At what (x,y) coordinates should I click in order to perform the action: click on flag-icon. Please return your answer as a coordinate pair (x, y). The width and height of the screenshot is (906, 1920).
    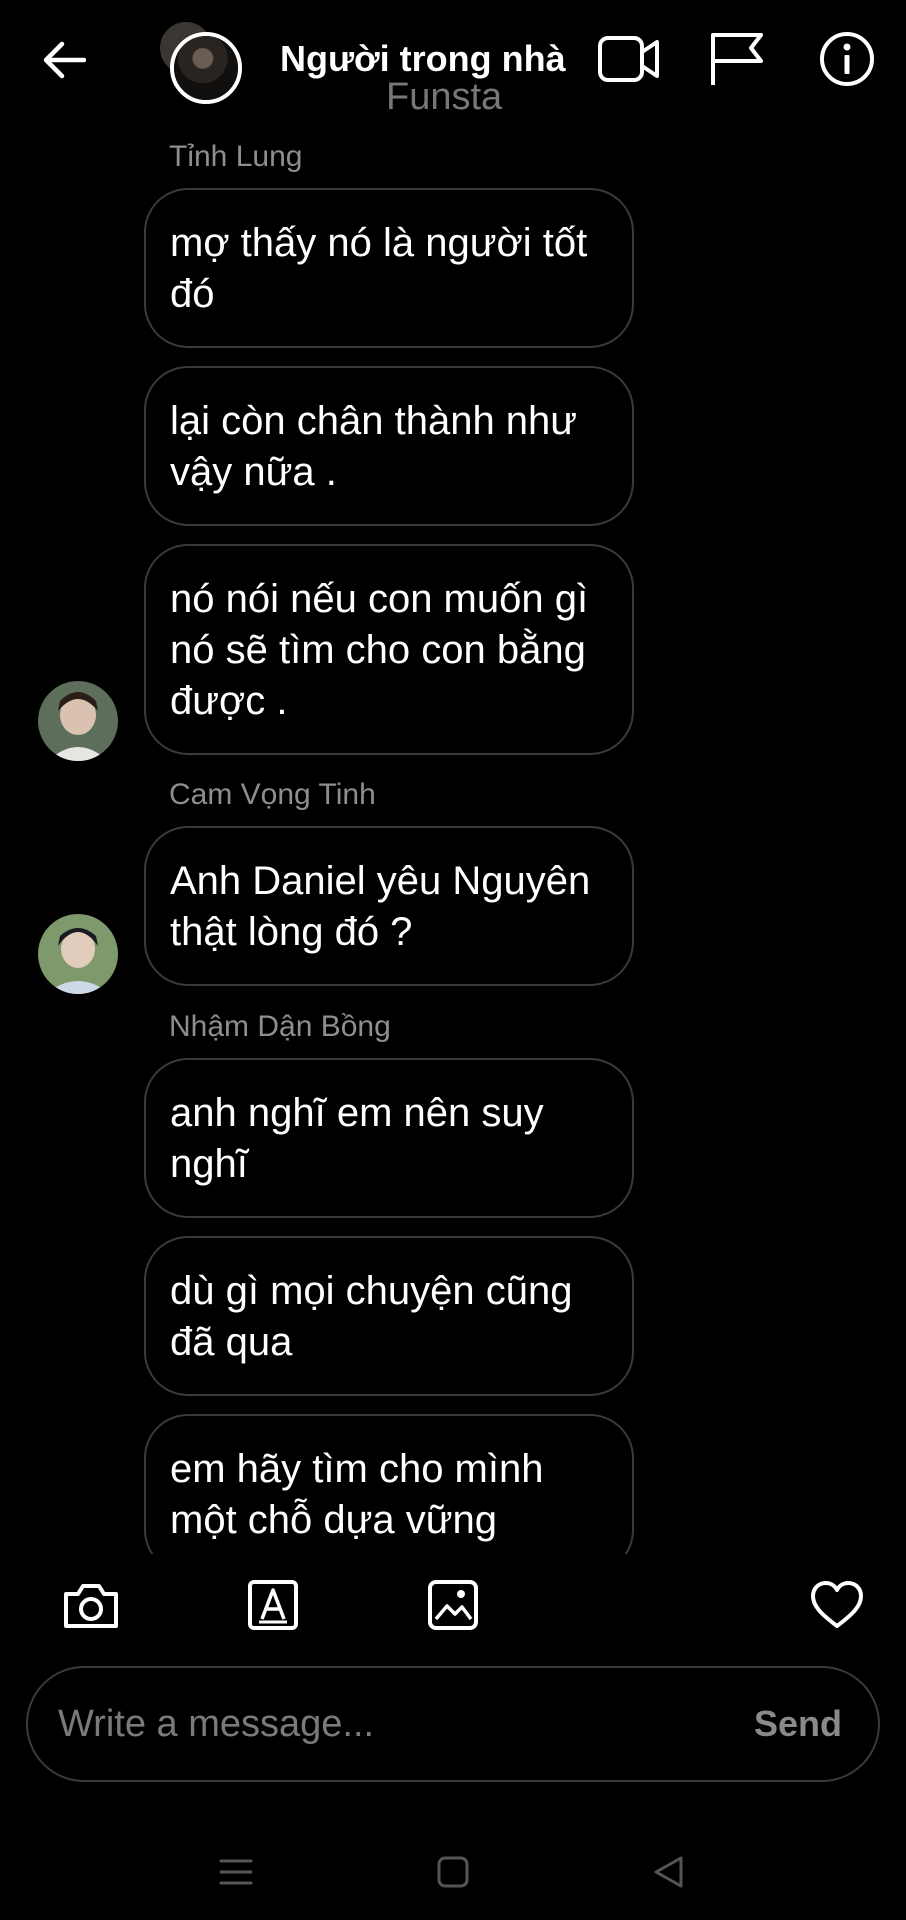
    Looking at the image, I should click on (737, 59).